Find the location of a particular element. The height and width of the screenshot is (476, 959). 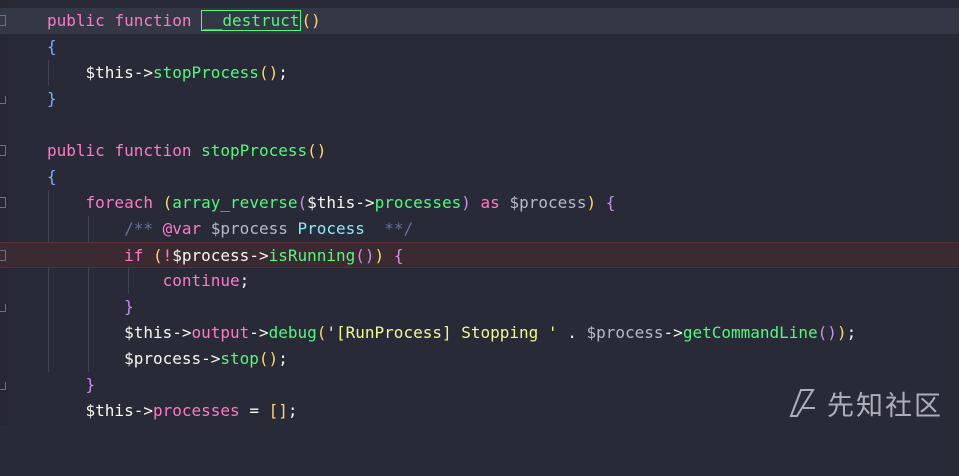

code-line-4: } is located at coordinates (479, 99).